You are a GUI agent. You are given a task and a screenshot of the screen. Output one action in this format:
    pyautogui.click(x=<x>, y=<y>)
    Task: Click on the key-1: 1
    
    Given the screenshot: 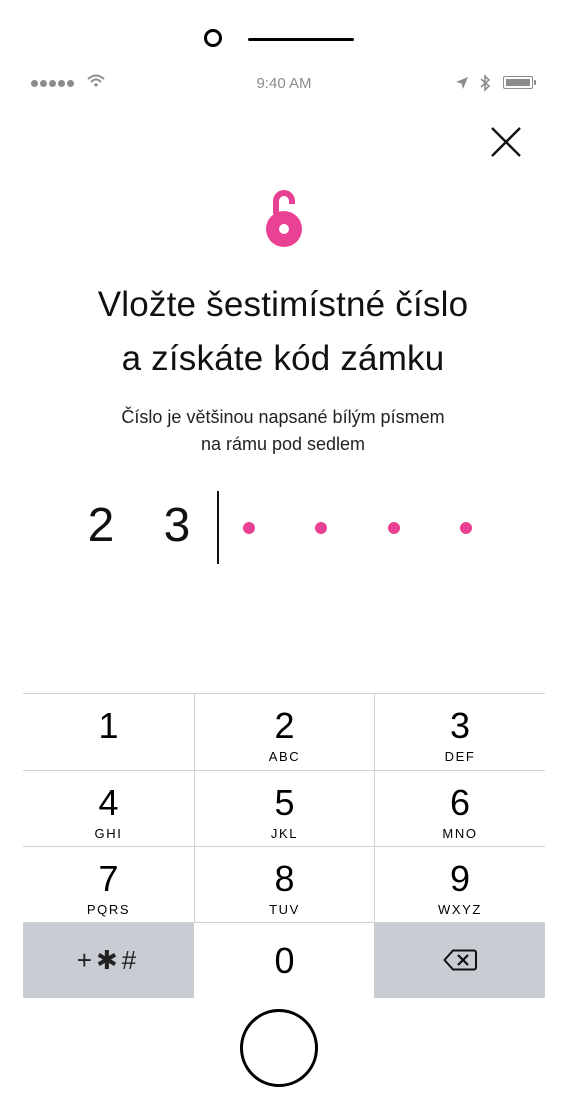 What is the action you would take?
    pyautogui.click(x=108, y=732)
    